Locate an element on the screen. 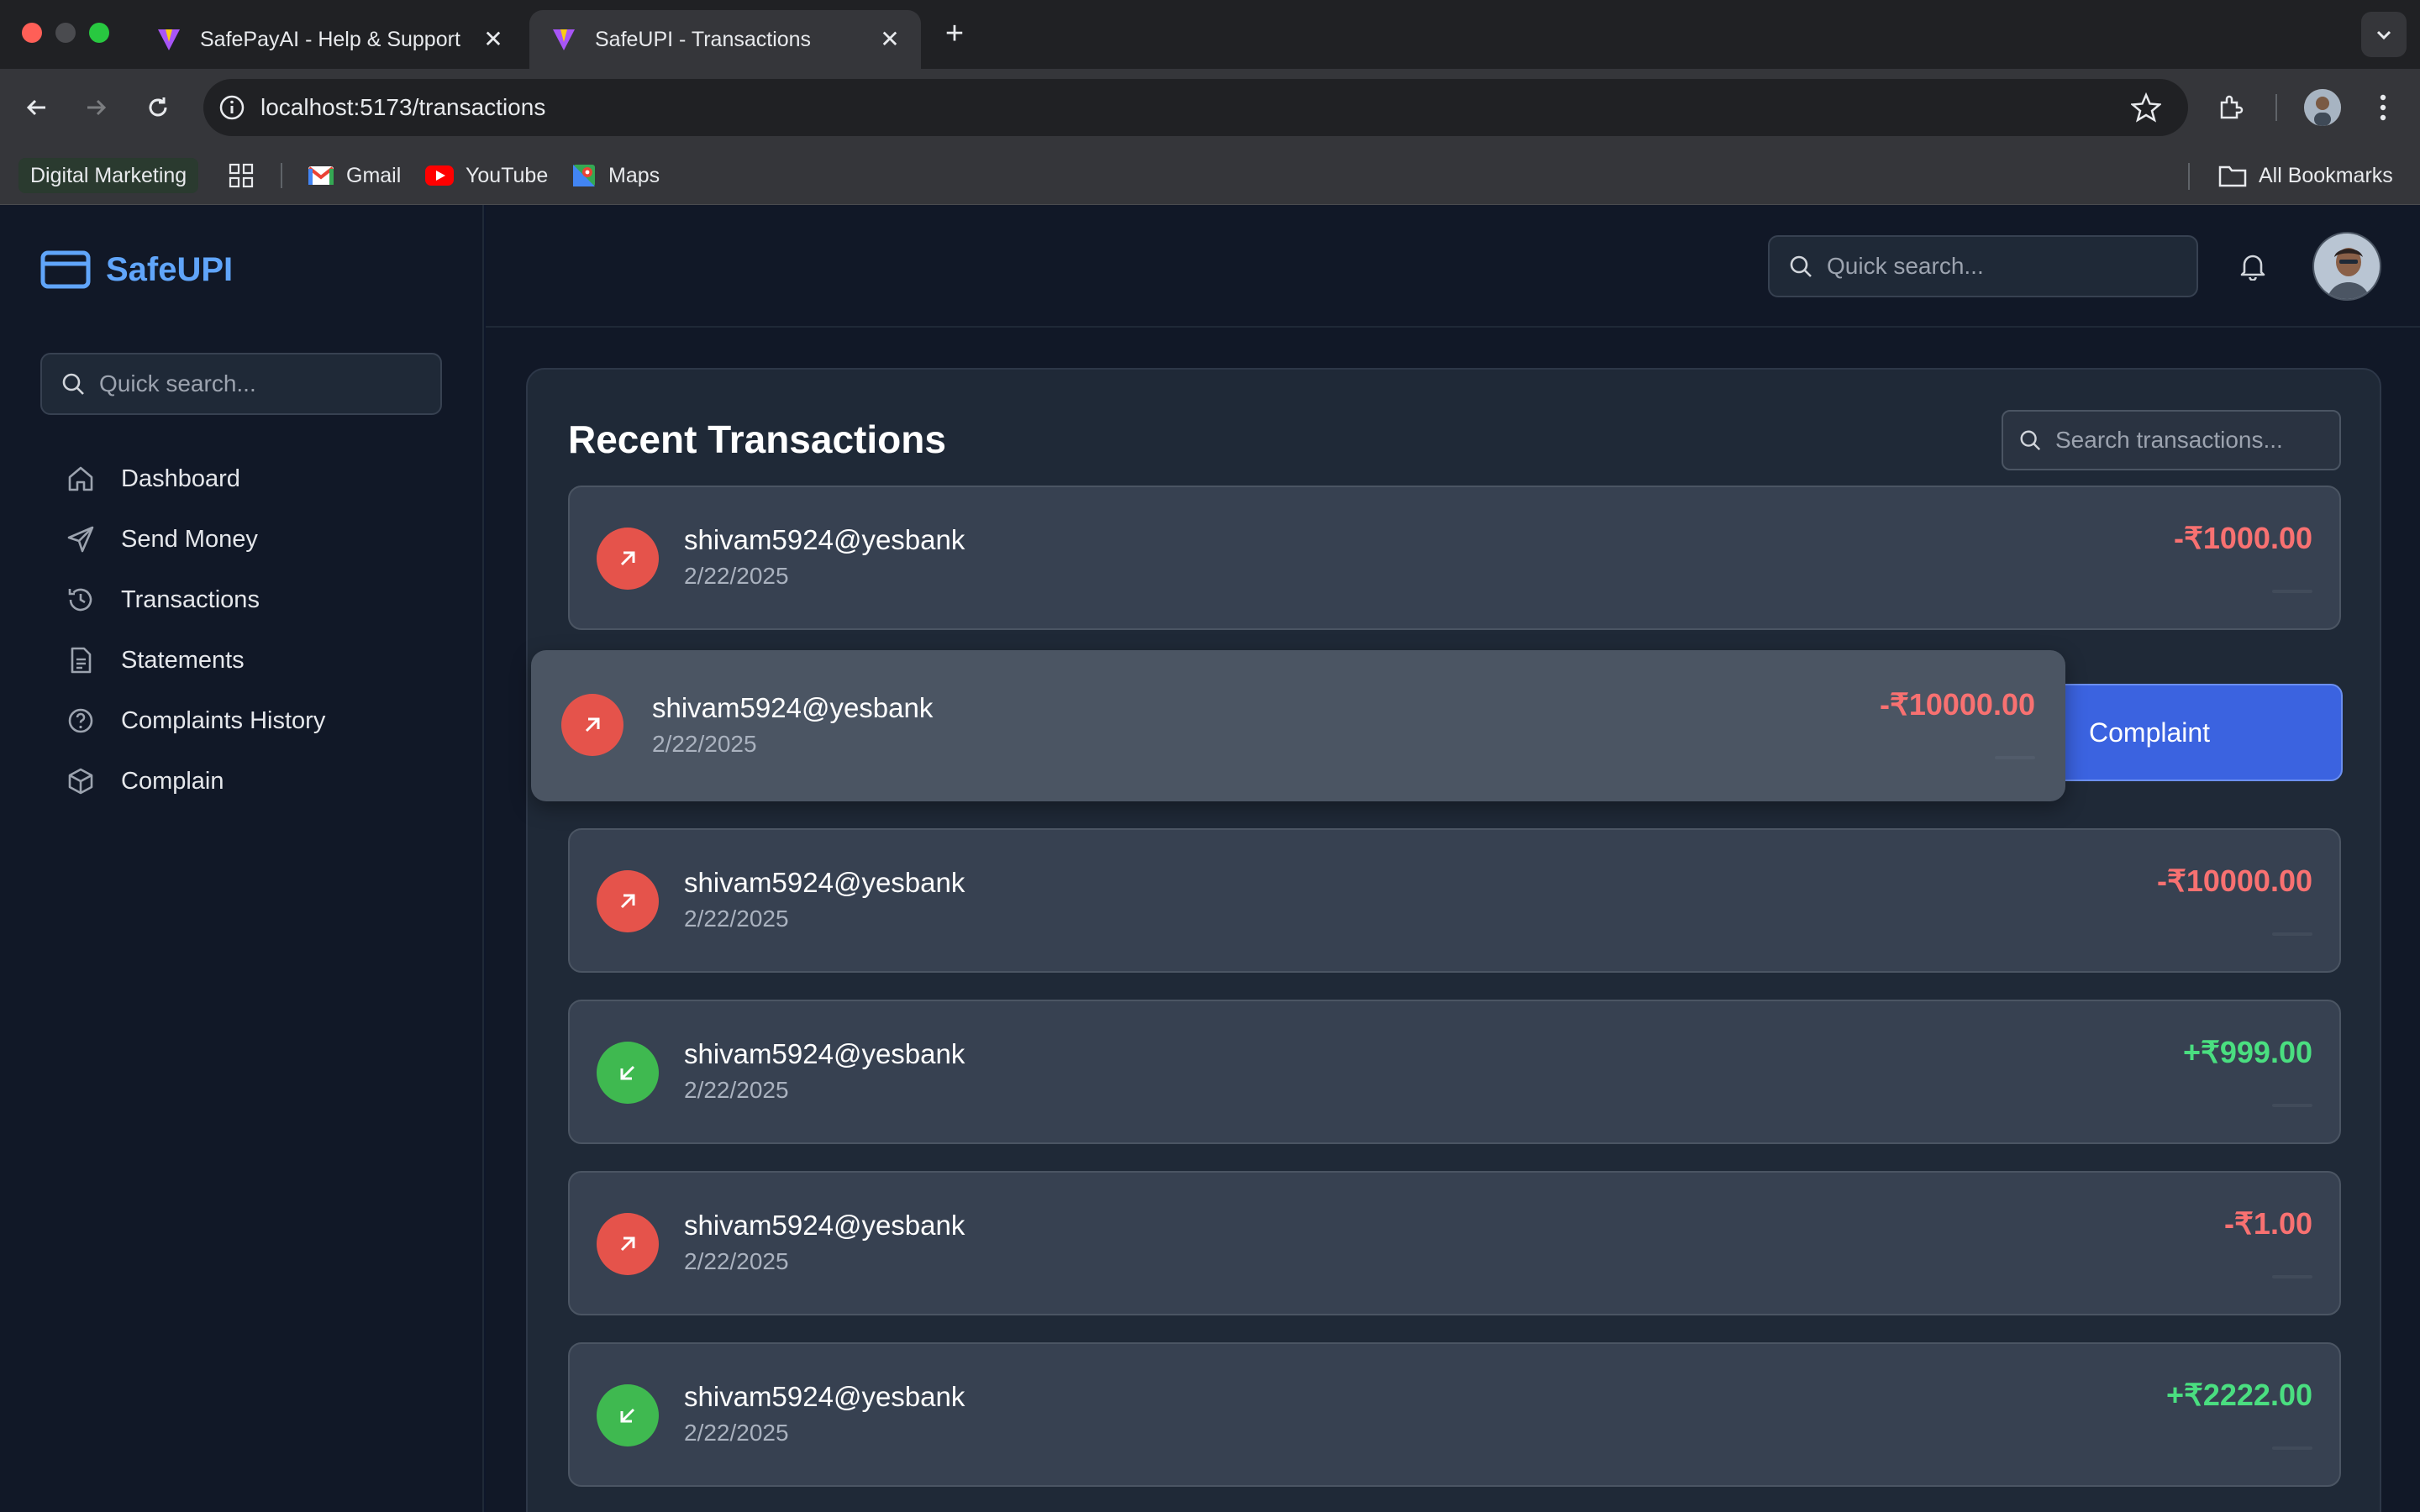 Image resolution: width=2420 pixels, height=1512 pixels. header-search is located at coordinates (1983, 266).